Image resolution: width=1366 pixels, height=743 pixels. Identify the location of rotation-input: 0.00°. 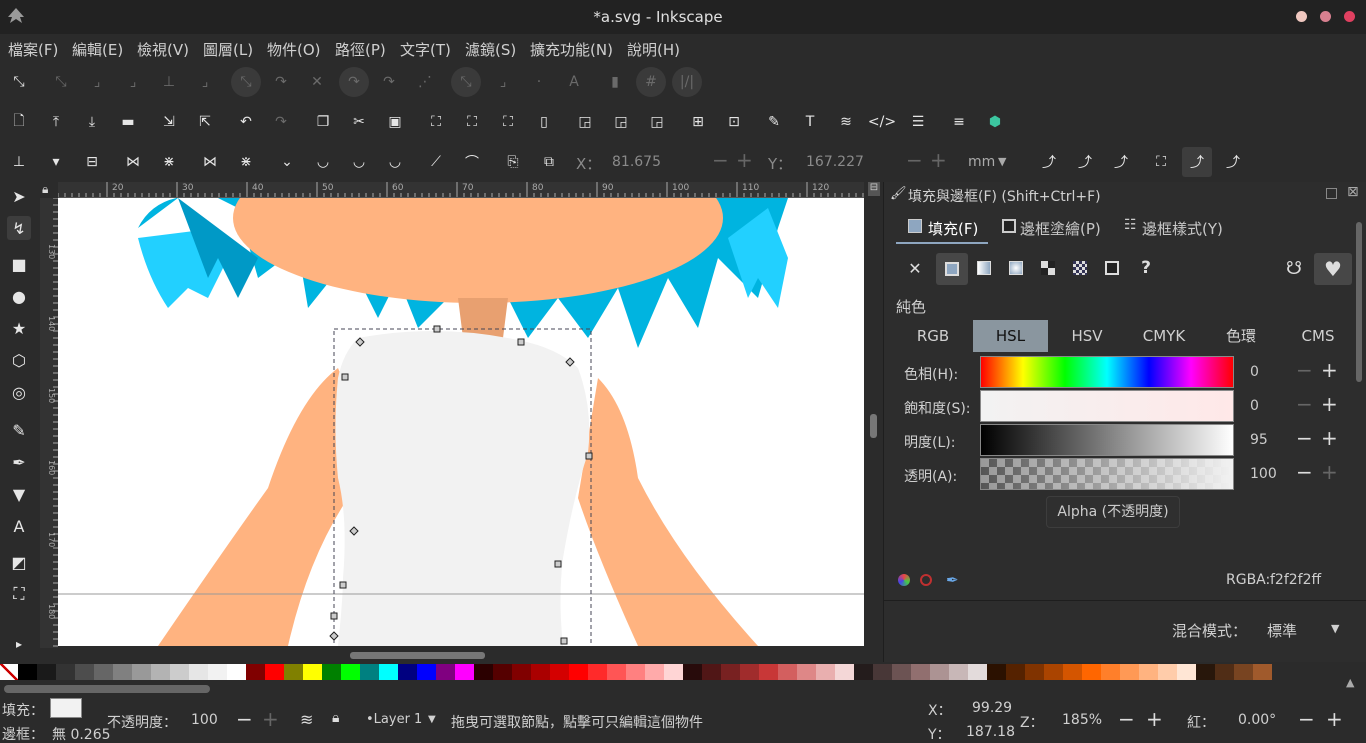
(1257, 720).